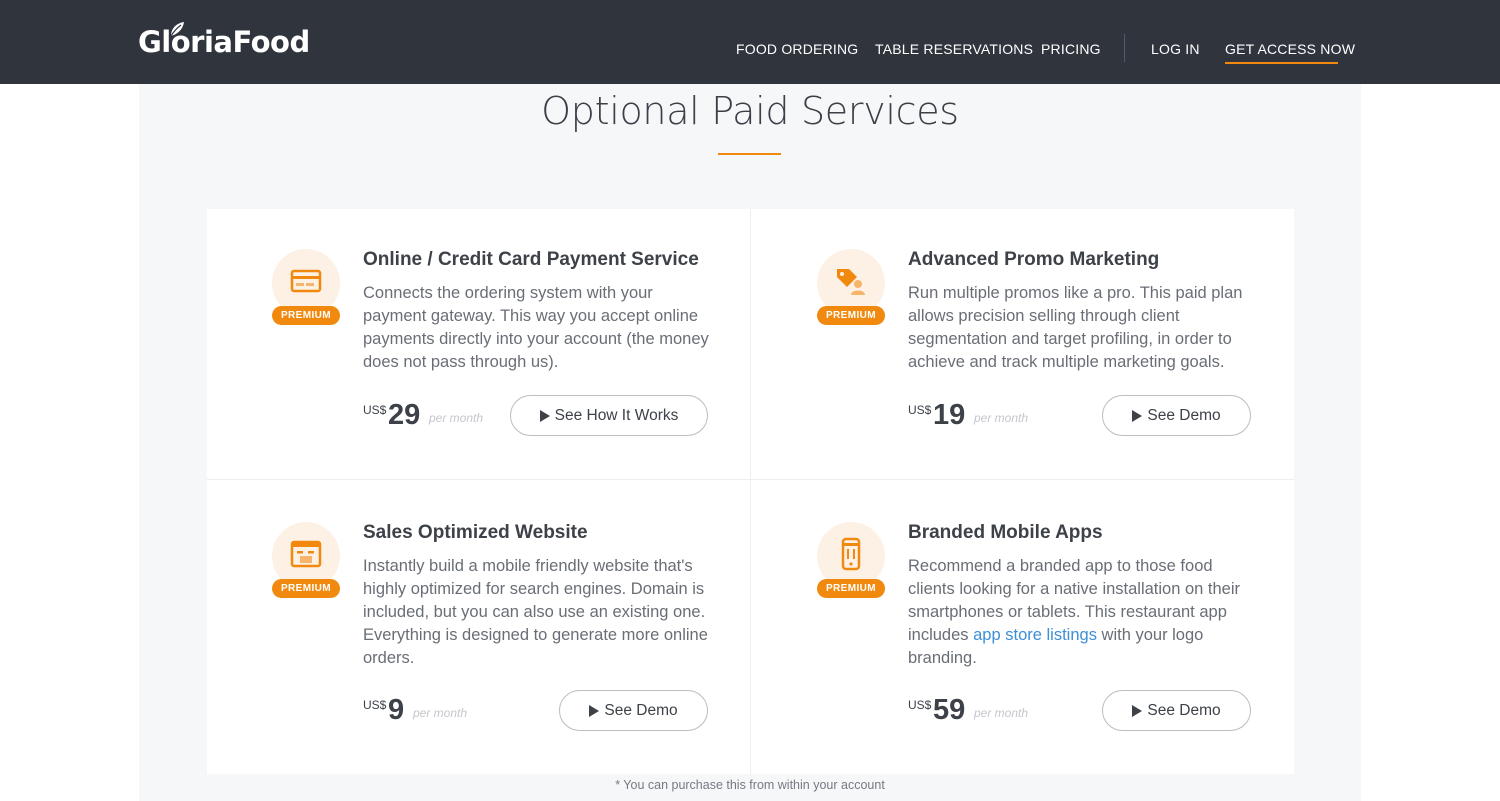  I want to click on nav-table-reservations: TABLE RESERVATIONS, so click(954, 49).